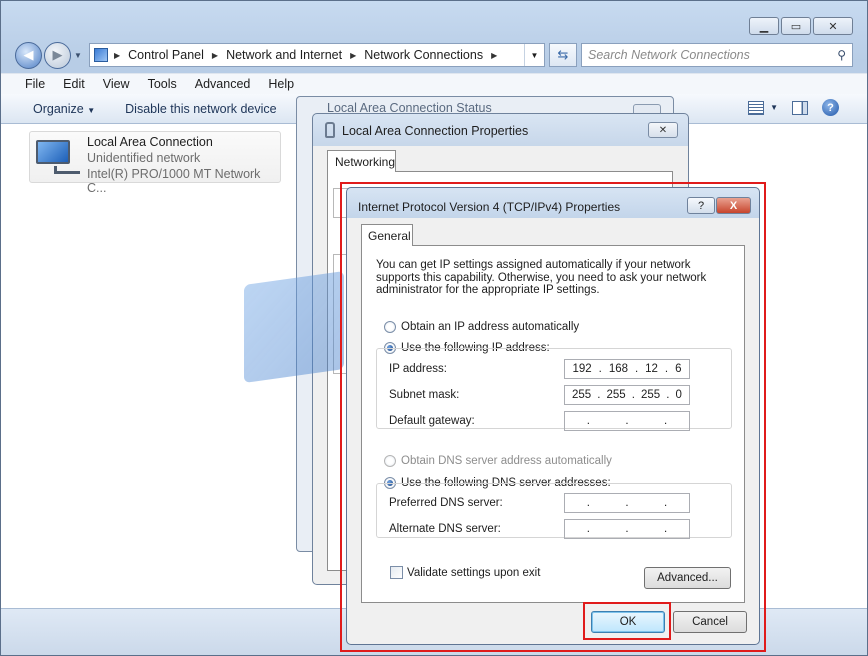 The image size is (868, 656). I want to click on properties-close-button: ✕, so click(663, 130).